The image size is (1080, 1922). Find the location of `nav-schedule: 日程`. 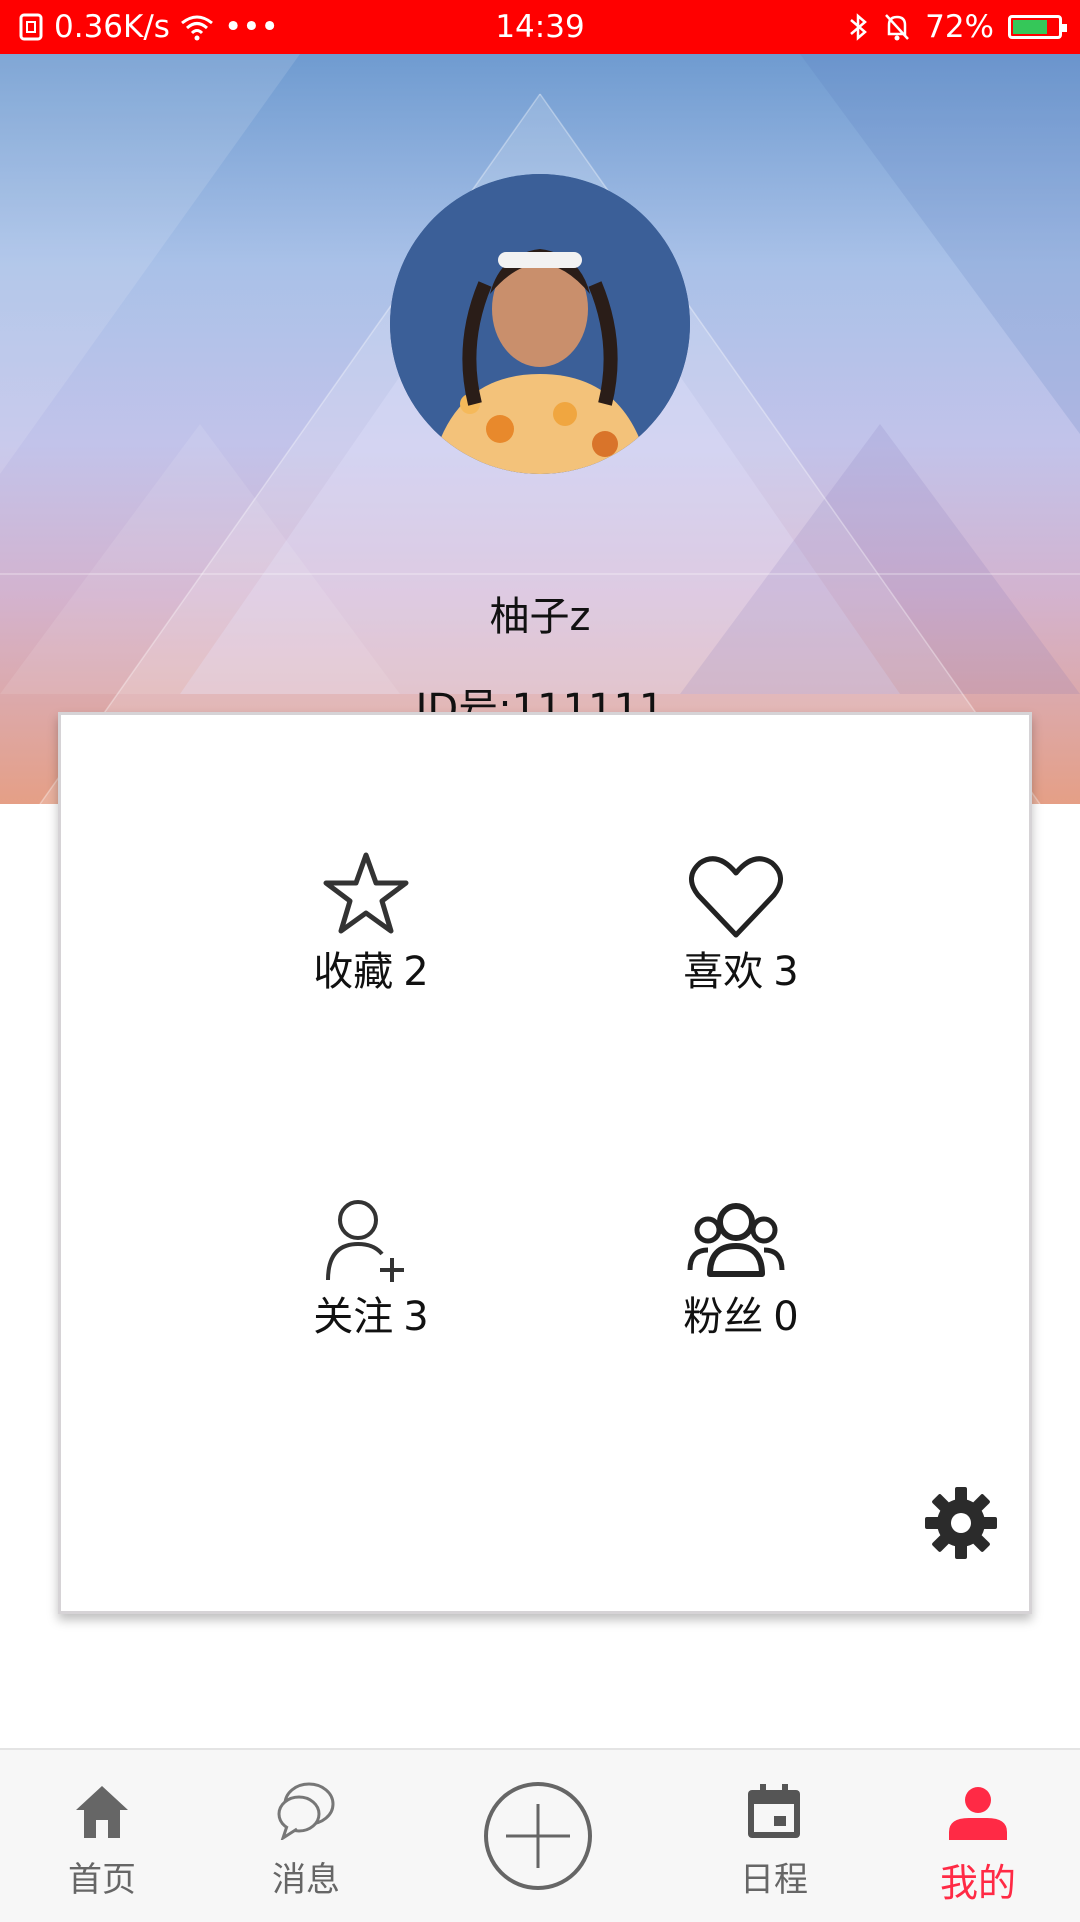

nav-schedule: 日程 is located at coordinates (774, 1836).